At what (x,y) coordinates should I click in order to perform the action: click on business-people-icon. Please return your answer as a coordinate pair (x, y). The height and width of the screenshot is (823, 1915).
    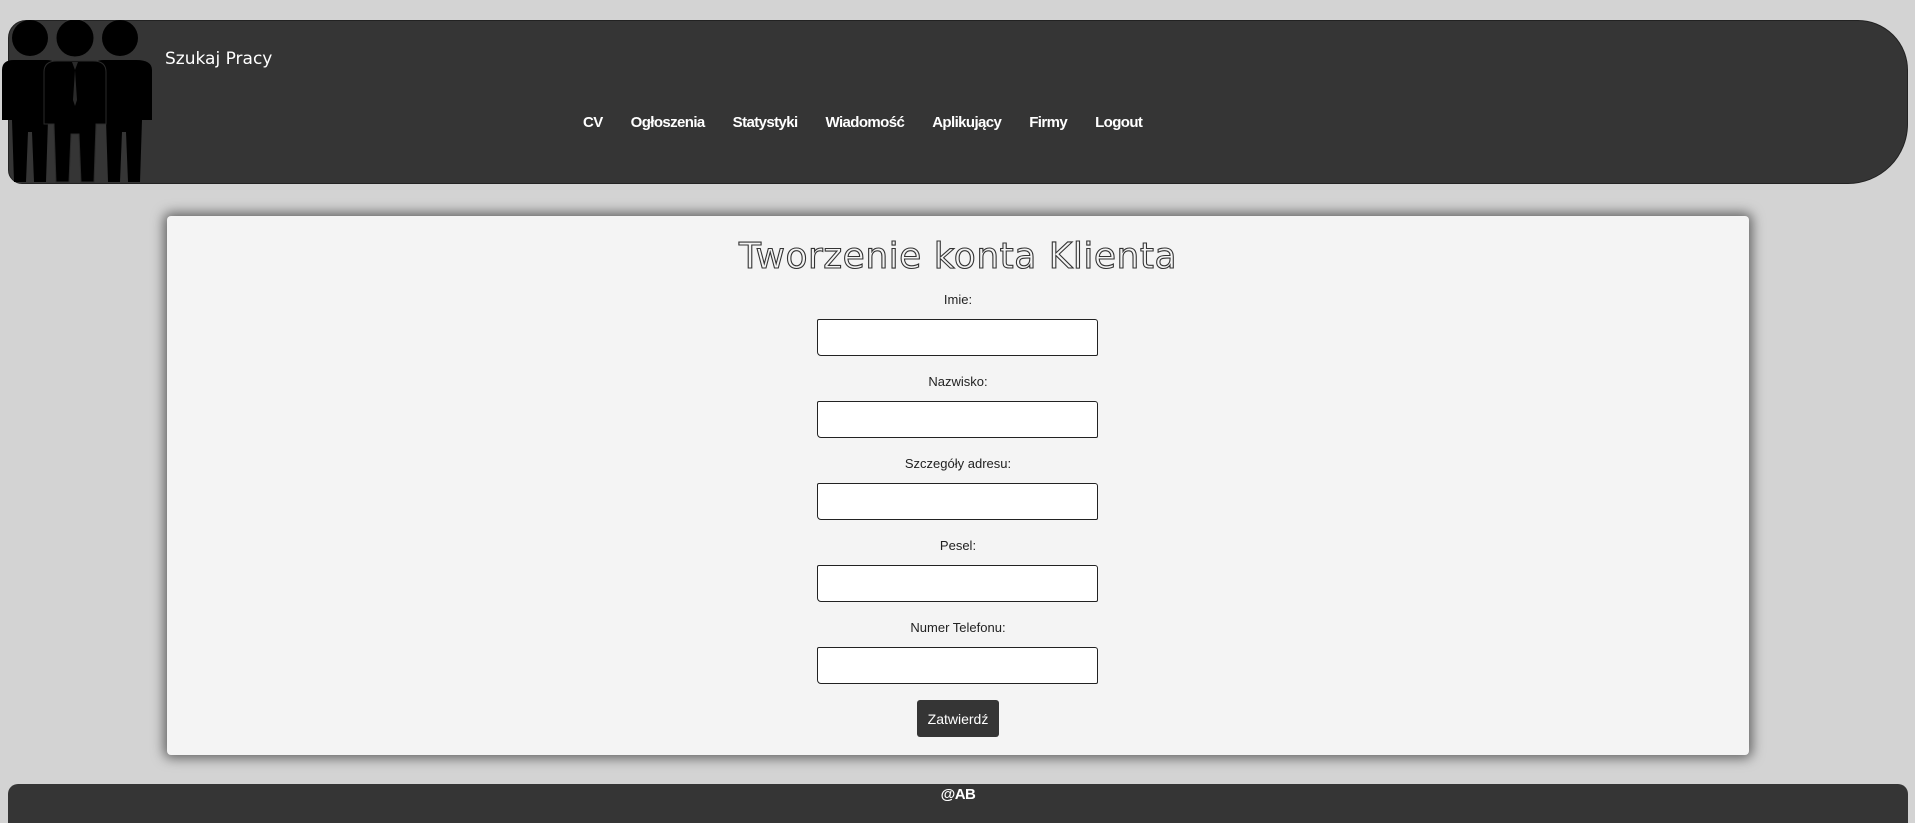
    Looking at the image, I should click on (77, 101).